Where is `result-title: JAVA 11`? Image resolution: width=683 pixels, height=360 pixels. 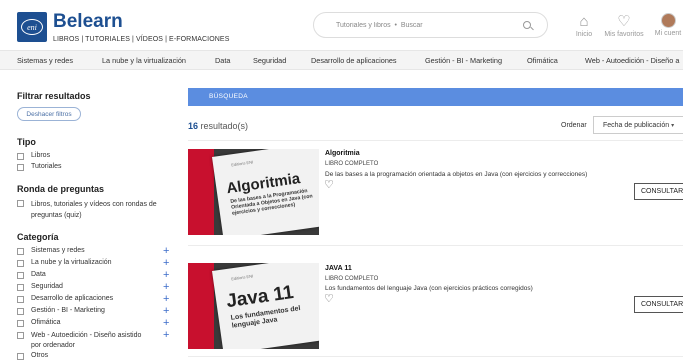
result-title: JAVA 11 is located at coordinates (338, 268).